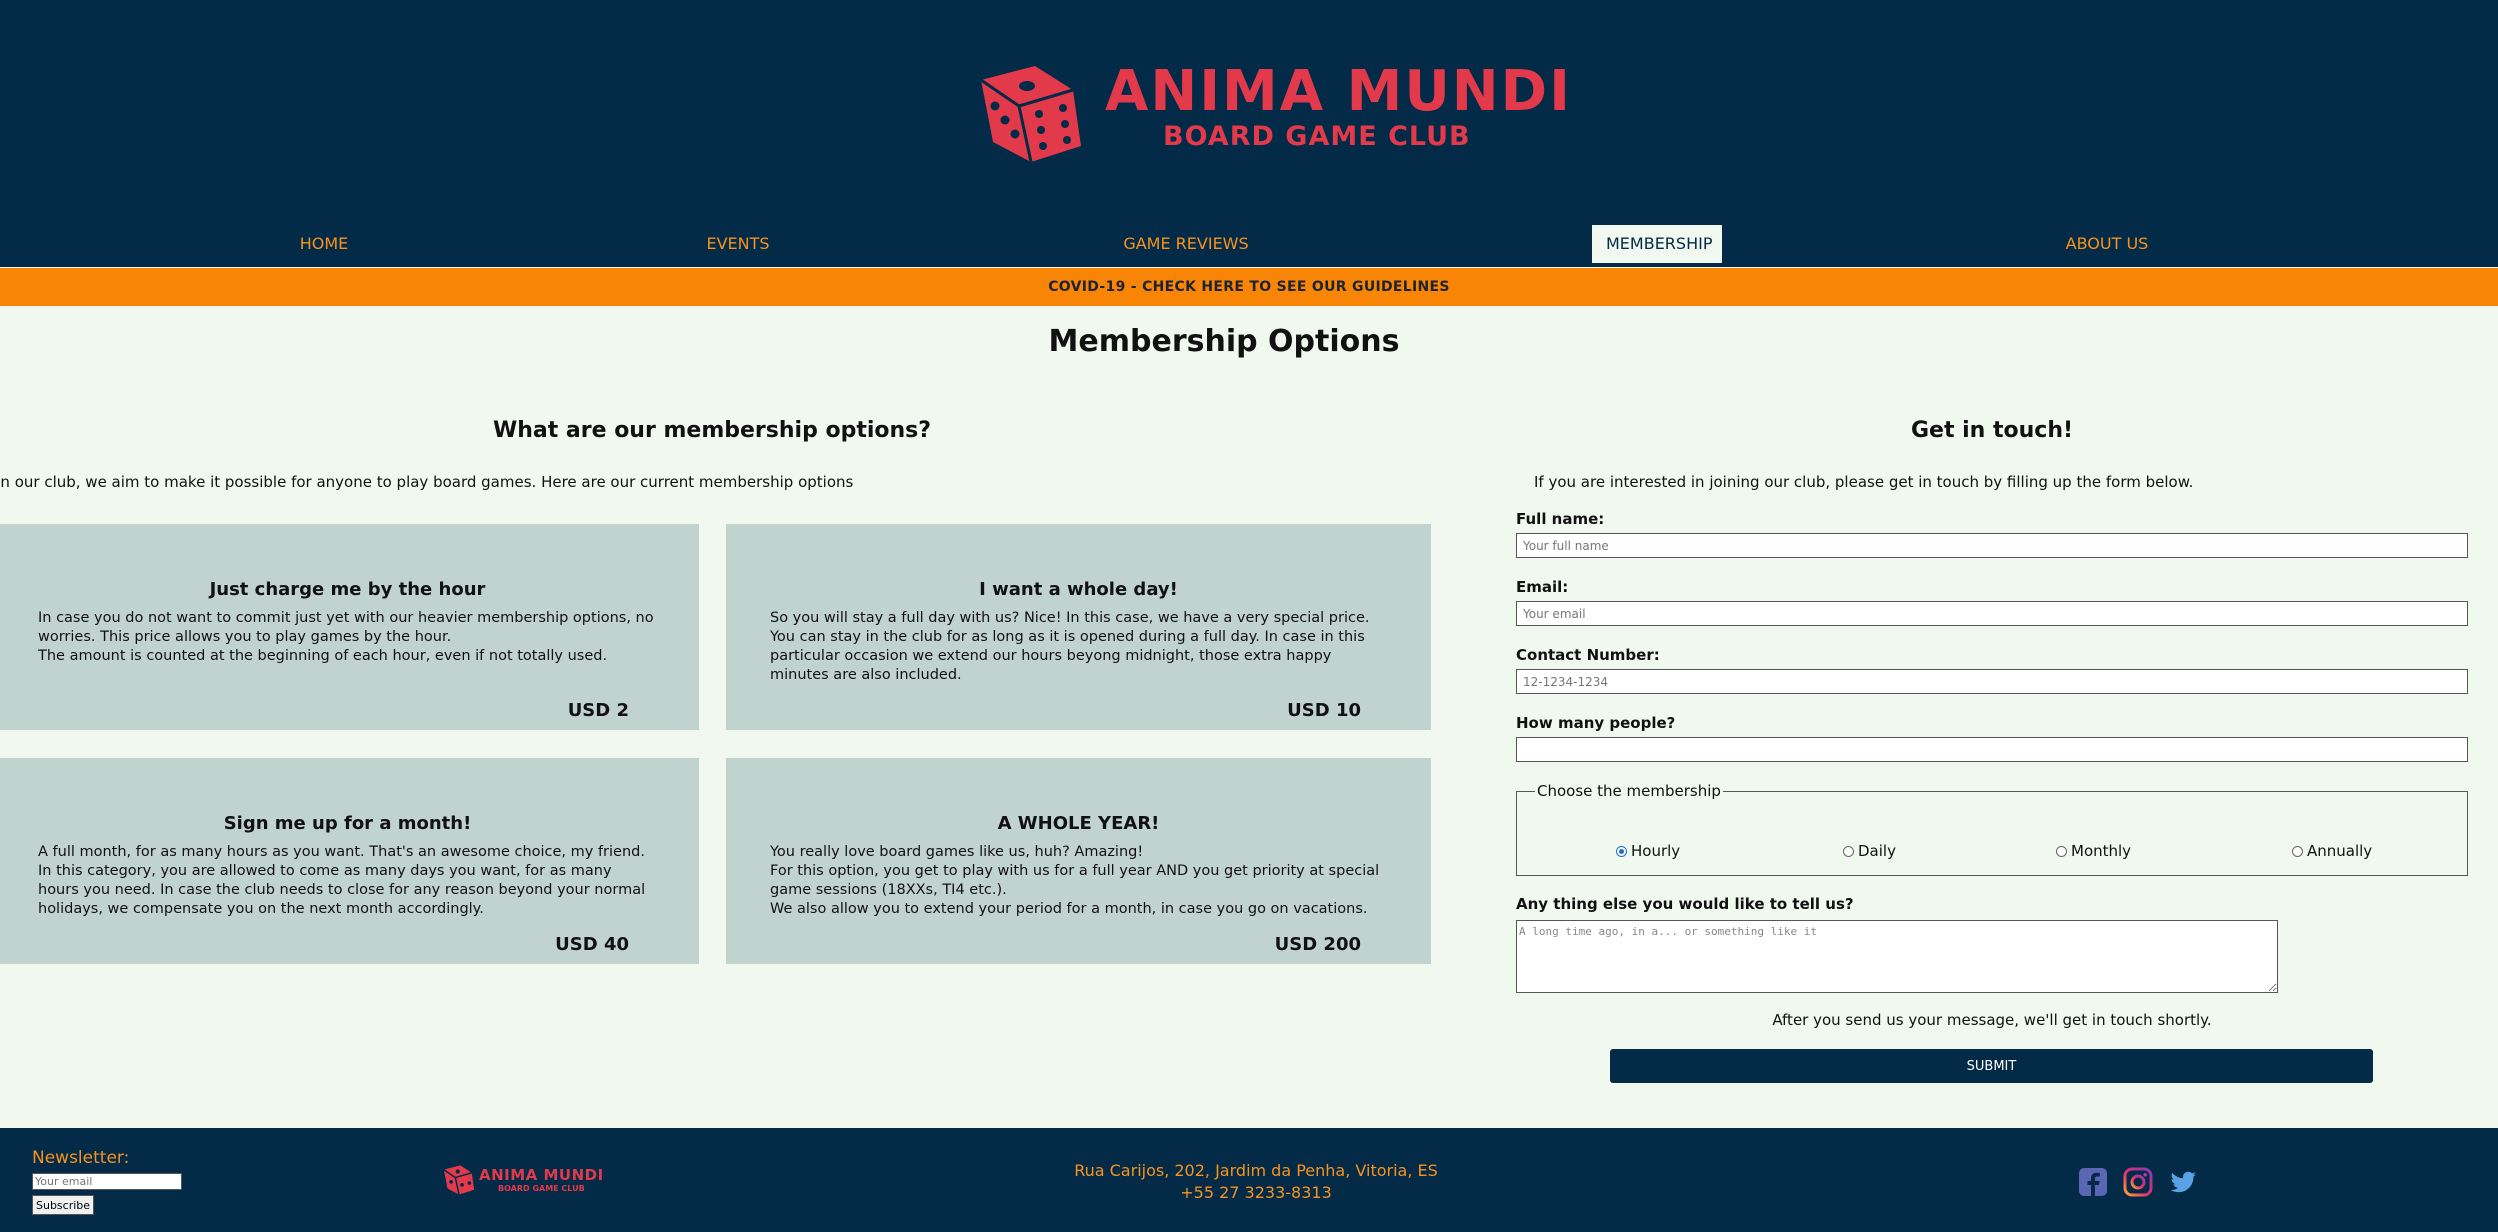 This screenshot has height=1232, width=2498. I want to click on nav-membership: MEMBERSHIP, so click(1657, 244).